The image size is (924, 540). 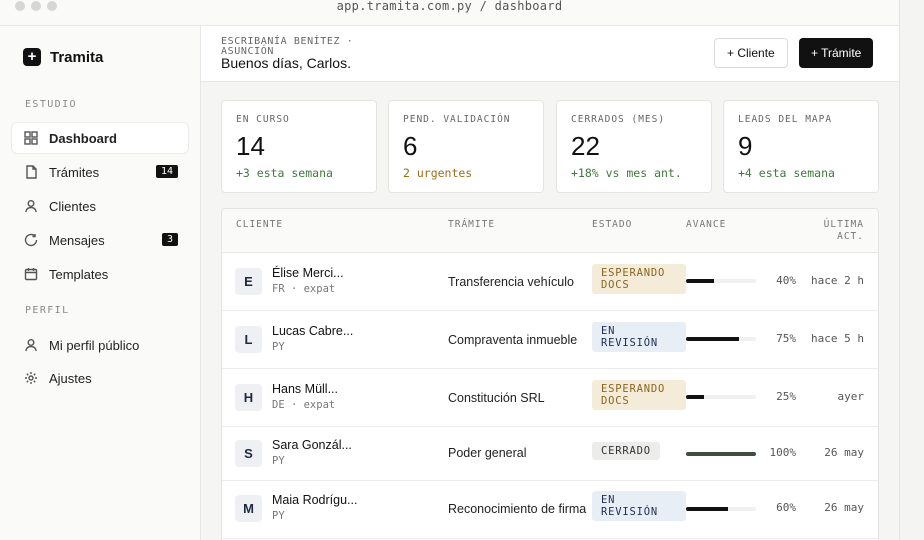 I want to click on sidebar-item-label: Mi perfil público, so click(x=94, y=345).